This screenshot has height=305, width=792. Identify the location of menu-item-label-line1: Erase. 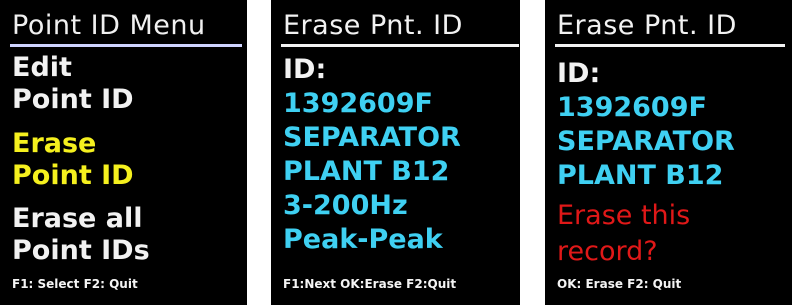
(54, 143).